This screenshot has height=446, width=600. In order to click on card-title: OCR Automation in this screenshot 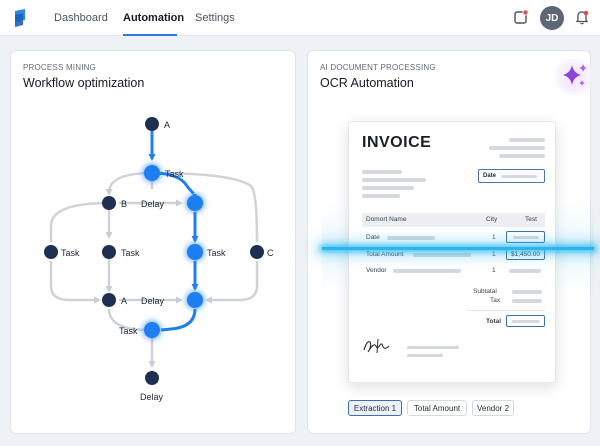, I will do `click(367, 83)`.